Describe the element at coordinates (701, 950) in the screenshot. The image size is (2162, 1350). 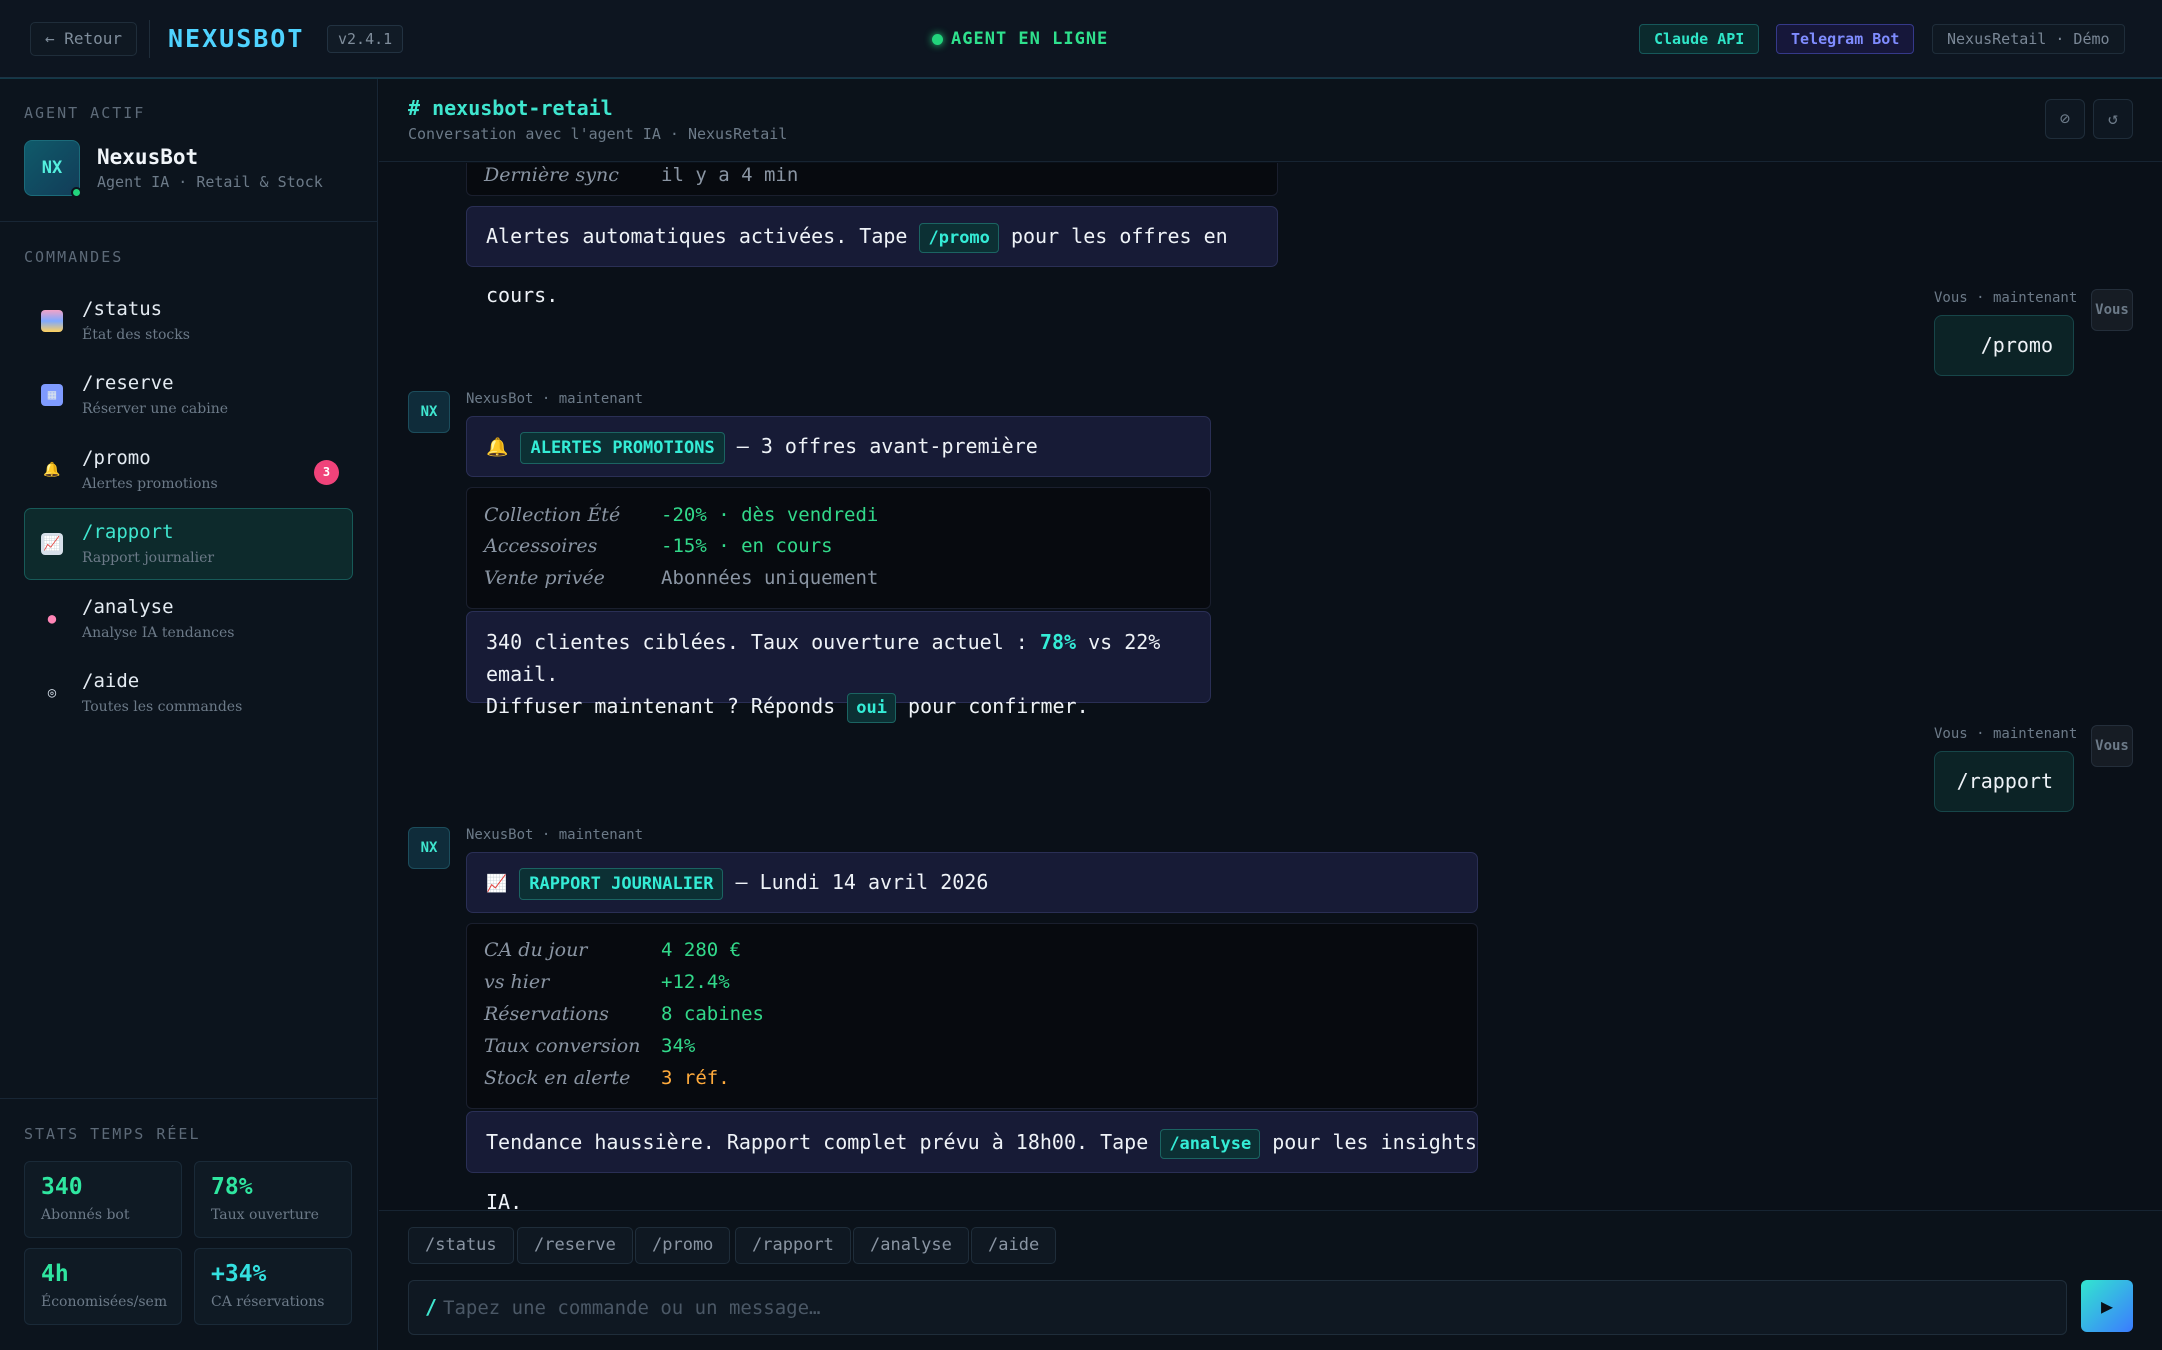
I see `row-value: 4 280 €` at that location.